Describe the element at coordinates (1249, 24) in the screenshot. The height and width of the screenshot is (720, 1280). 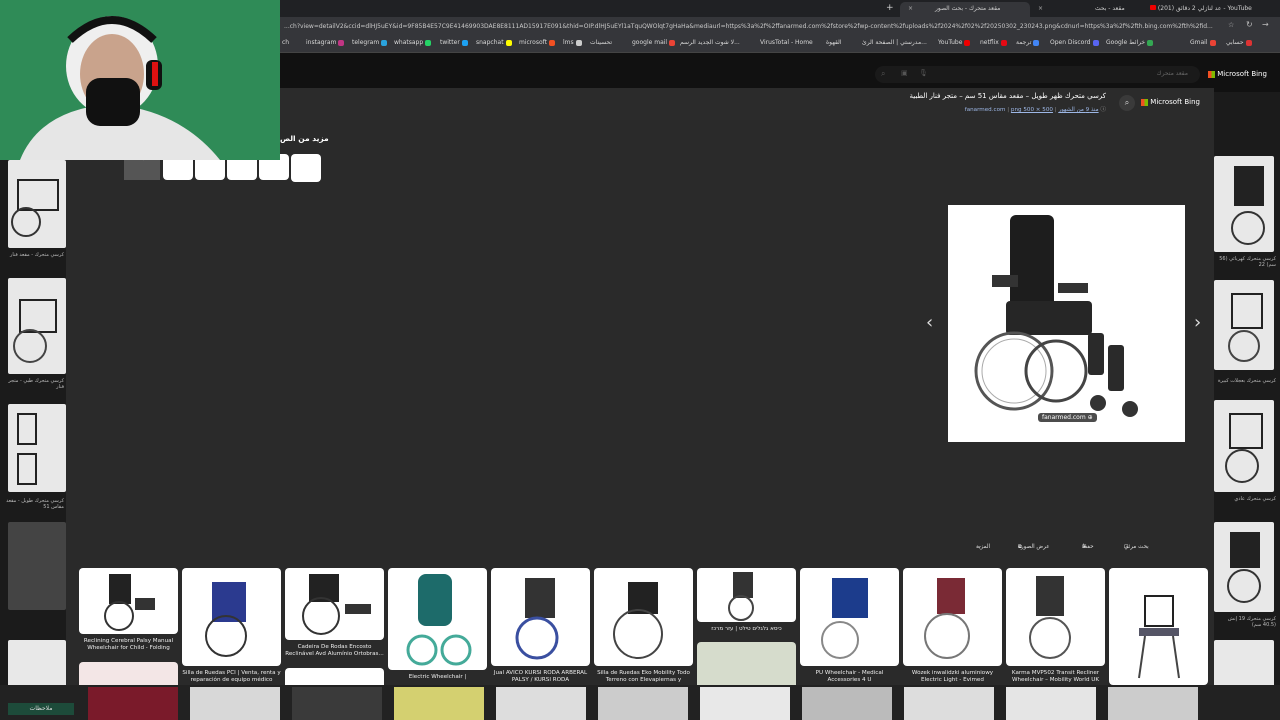
I see `reload-icon: ↻` at that location.